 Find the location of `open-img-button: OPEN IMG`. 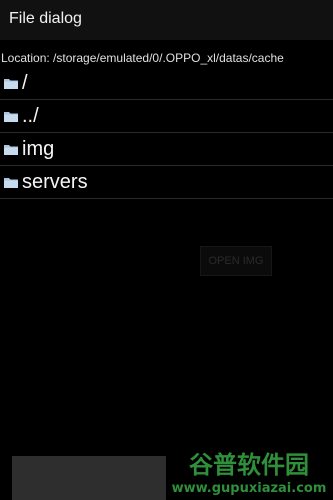

open-img-button: OPEN IMG is located at coordinates (236, 261).